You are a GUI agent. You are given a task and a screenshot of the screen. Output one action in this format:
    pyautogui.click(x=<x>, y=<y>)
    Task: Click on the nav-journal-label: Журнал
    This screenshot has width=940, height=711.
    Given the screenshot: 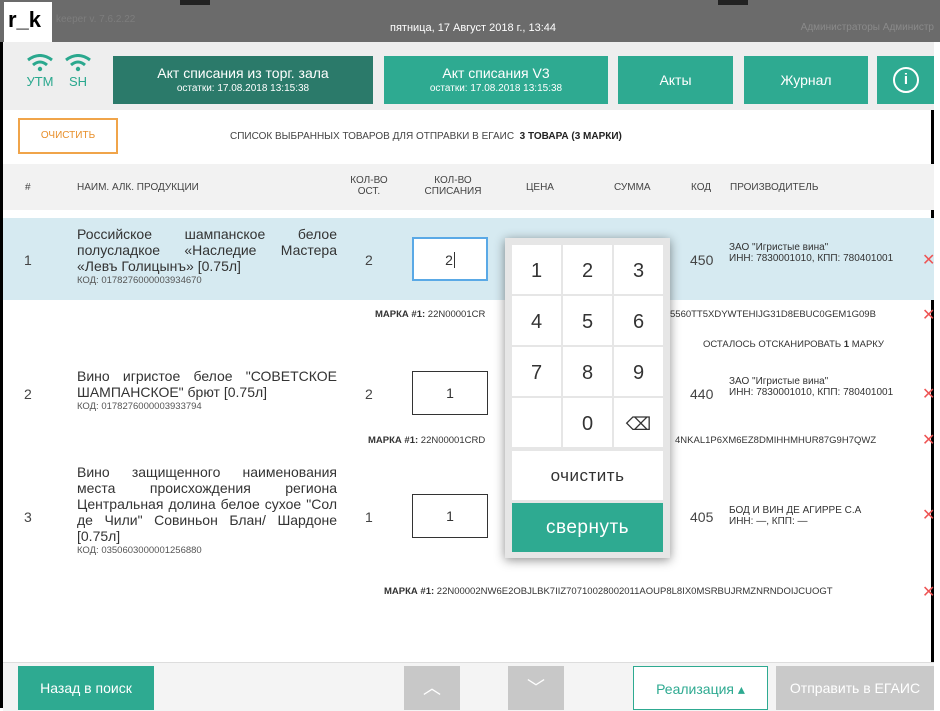 What is the action you would take?
    pyautogui.click(x=806, y=80)
    